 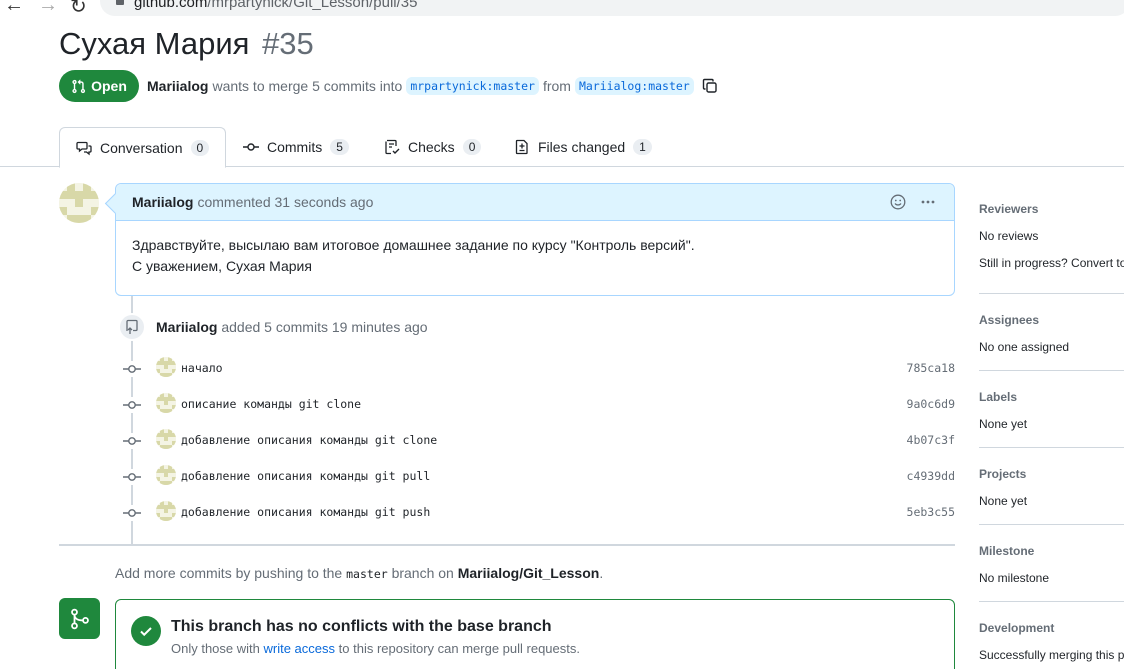 I want to click on back-arrow-icon: ←, so click(x=14, y=8).